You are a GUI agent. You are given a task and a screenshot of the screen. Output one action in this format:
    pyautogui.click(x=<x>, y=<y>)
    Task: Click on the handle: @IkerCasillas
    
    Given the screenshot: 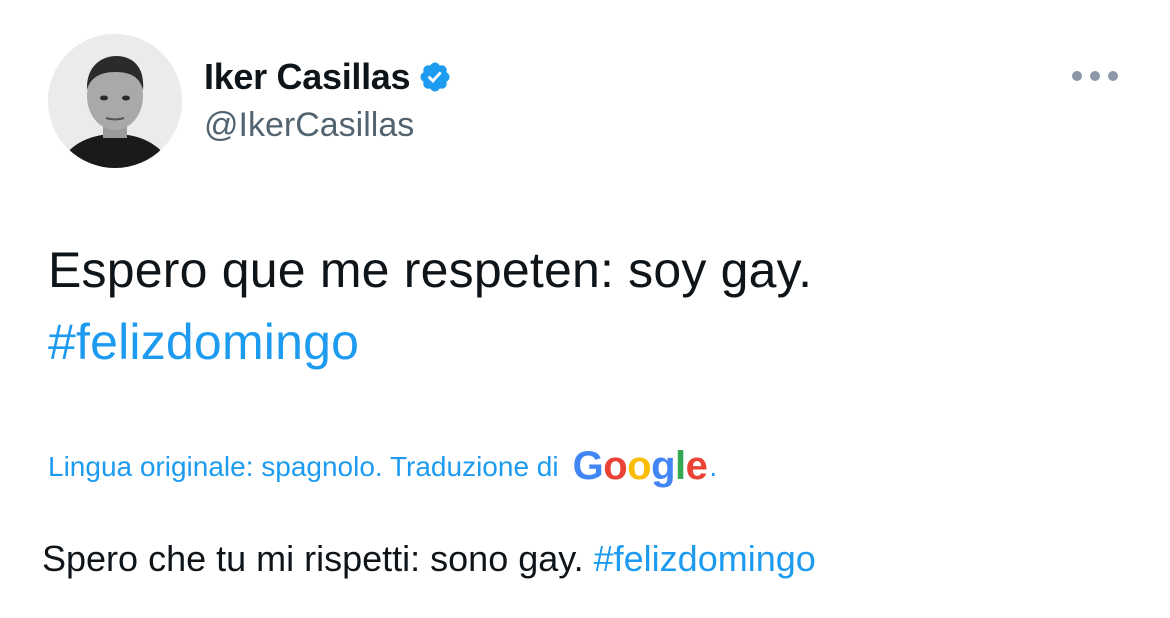 What is the action you would take?
    pyautogui.click(x=328, y=125)
    